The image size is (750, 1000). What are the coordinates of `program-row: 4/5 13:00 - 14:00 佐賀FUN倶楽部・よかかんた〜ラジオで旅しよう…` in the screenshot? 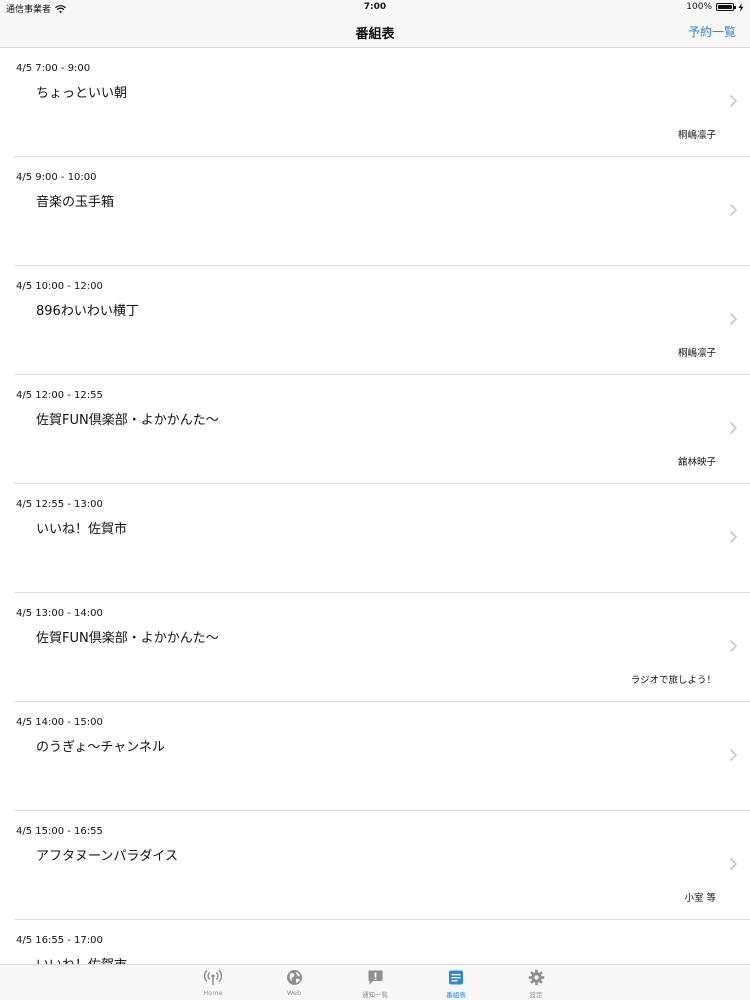 It's located at (382, 647).